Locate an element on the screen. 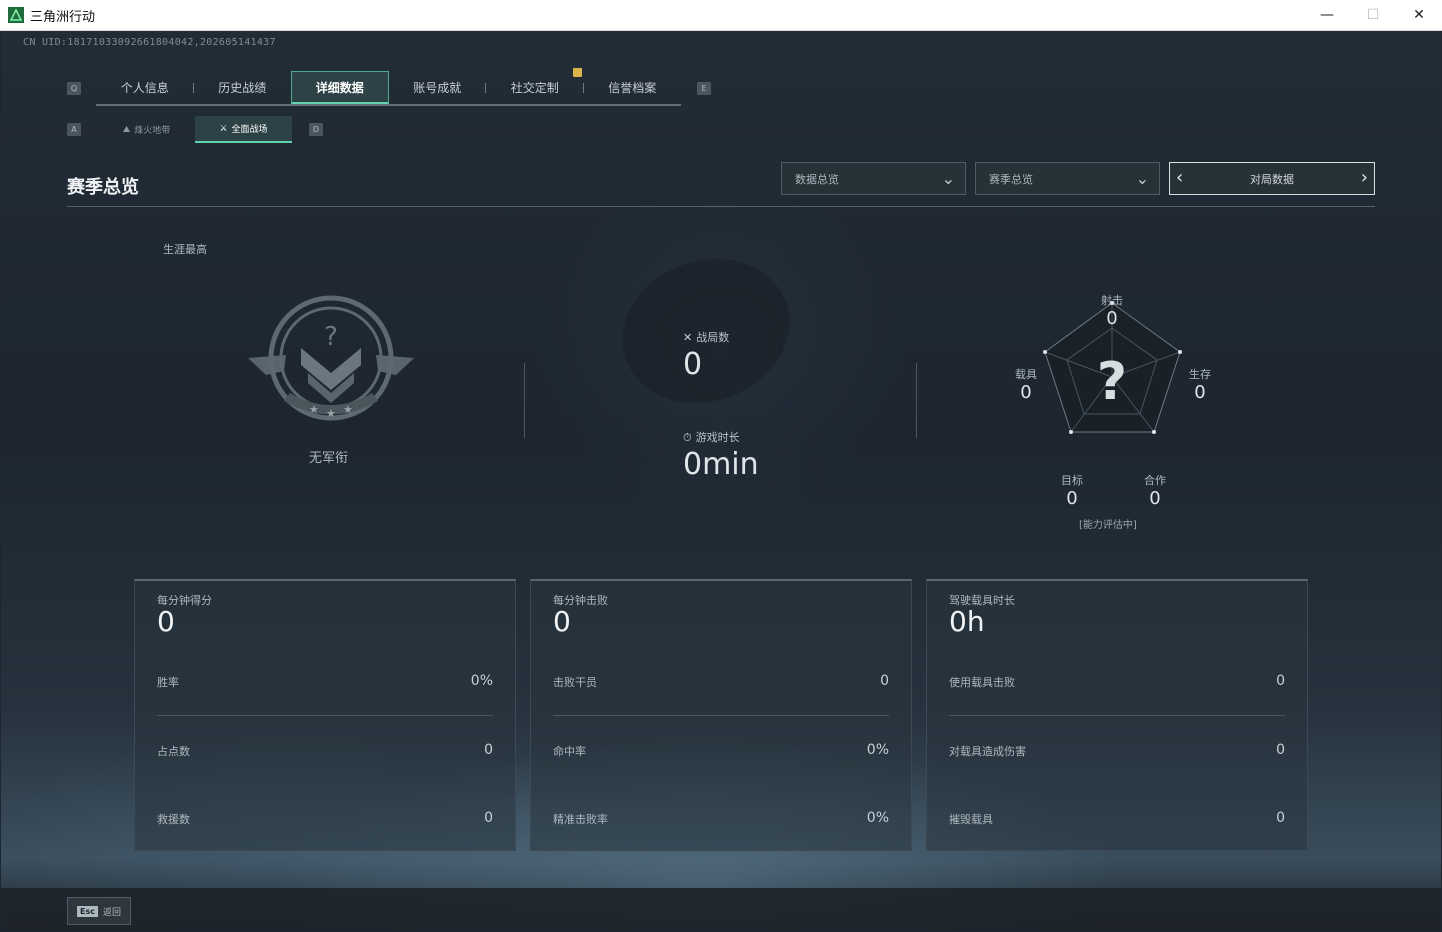  stats-card-vehicle: 驾驶载具时长 0h 使用载具击败 0 对载具造成伤害 0 摧毁载具 0 is located at coordinates (1117, 715).